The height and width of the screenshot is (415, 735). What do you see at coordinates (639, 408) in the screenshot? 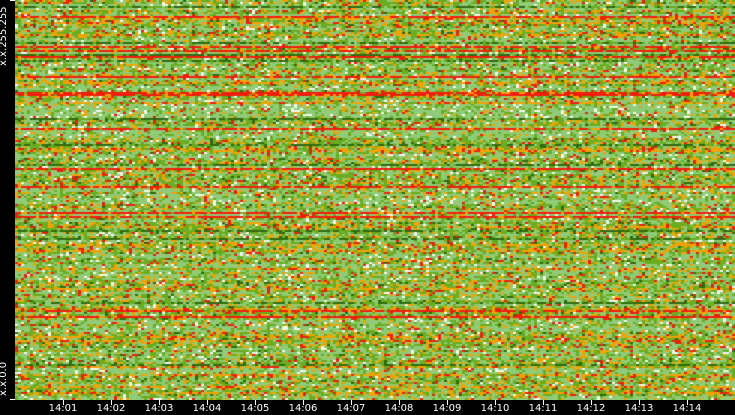
I see `x-tick-label: 14:13` at bounding box center [639, 408].